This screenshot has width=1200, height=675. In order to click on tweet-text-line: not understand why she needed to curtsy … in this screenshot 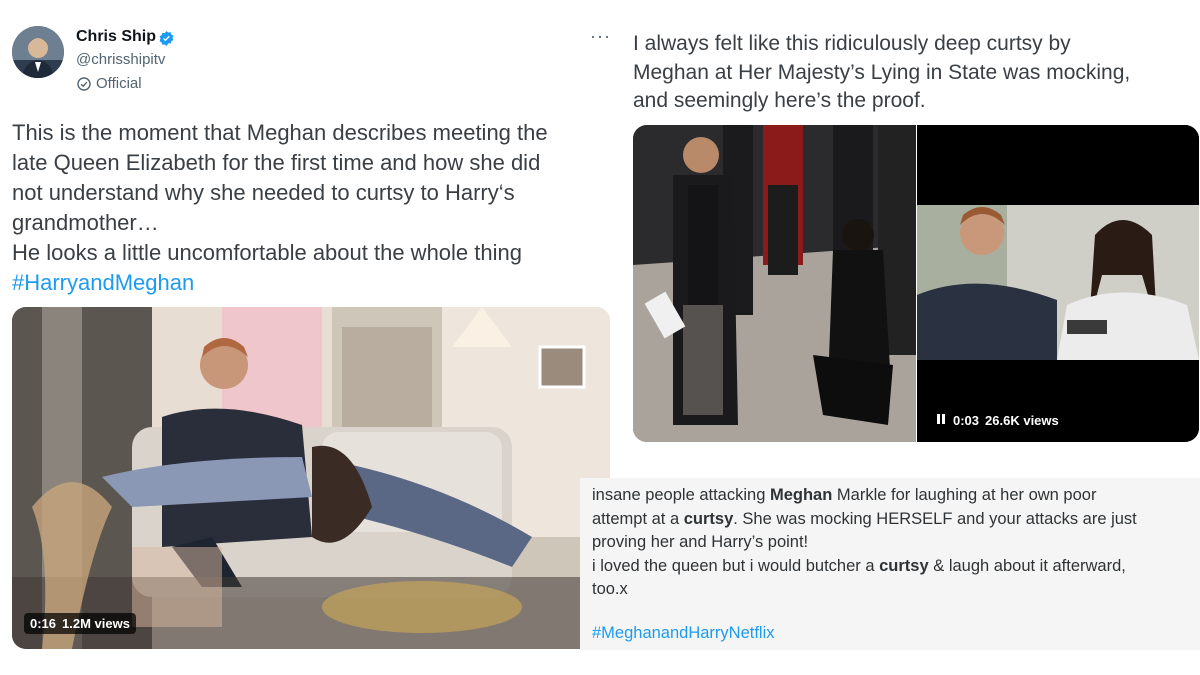, I will do `click(263, 192)`.